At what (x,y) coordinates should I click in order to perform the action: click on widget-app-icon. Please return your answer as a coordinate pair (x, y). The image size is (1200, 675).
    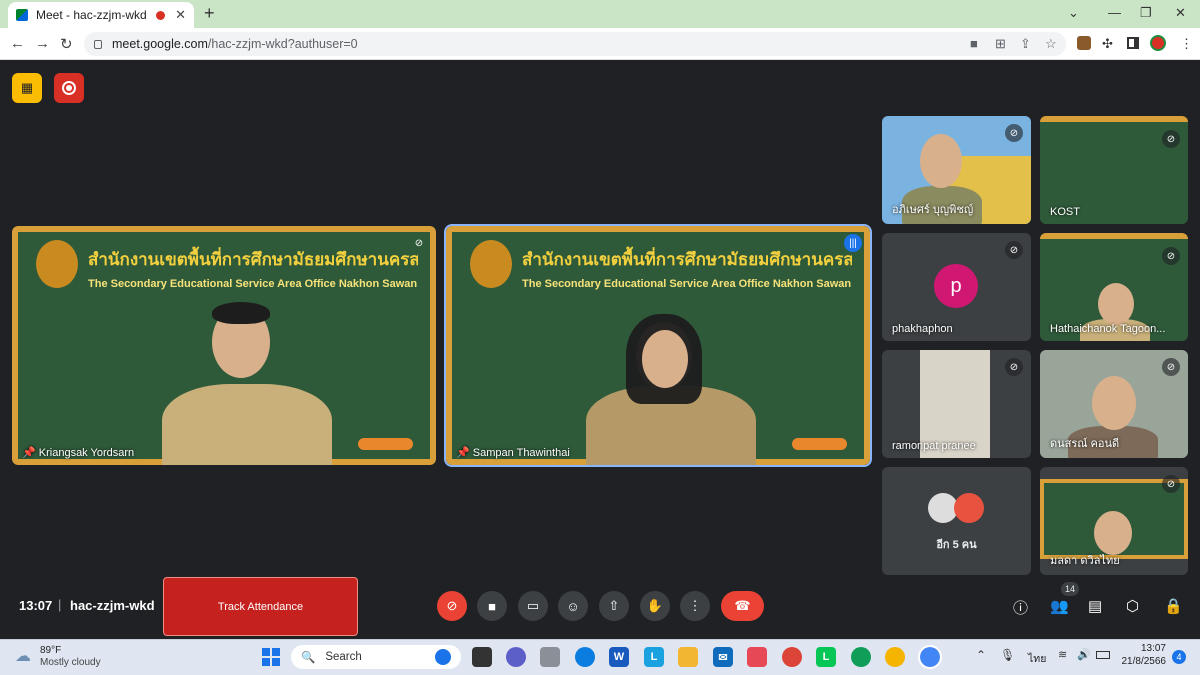
    Looking at the image, I should click on (550, 657).